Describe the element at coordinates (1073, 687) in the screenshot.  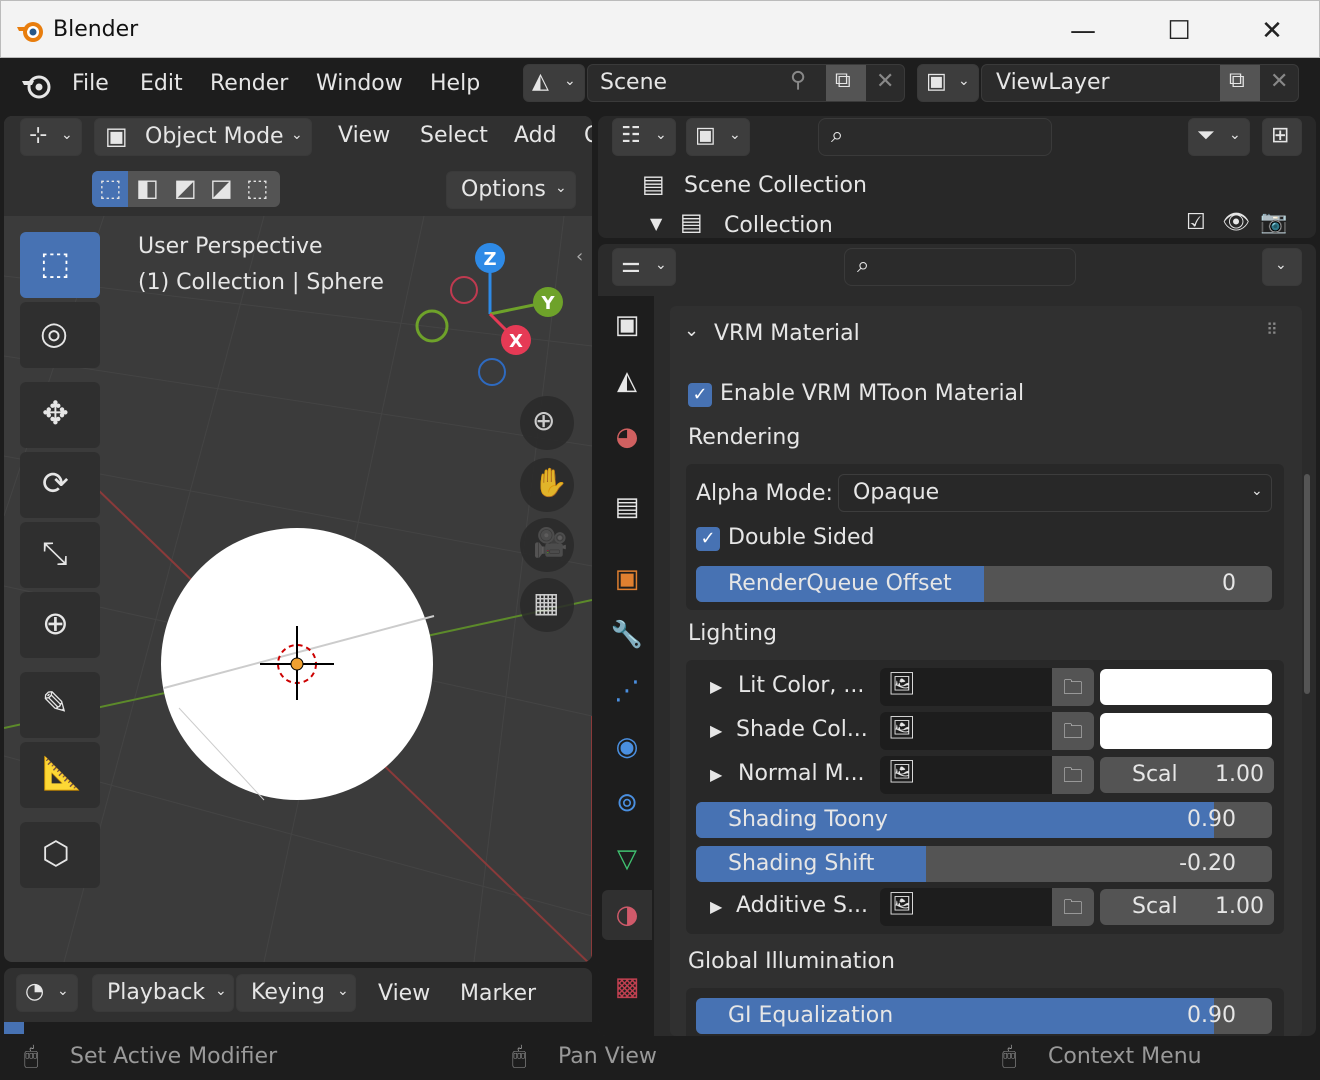
I see `lit-color-open-button: 🗀` at that location.